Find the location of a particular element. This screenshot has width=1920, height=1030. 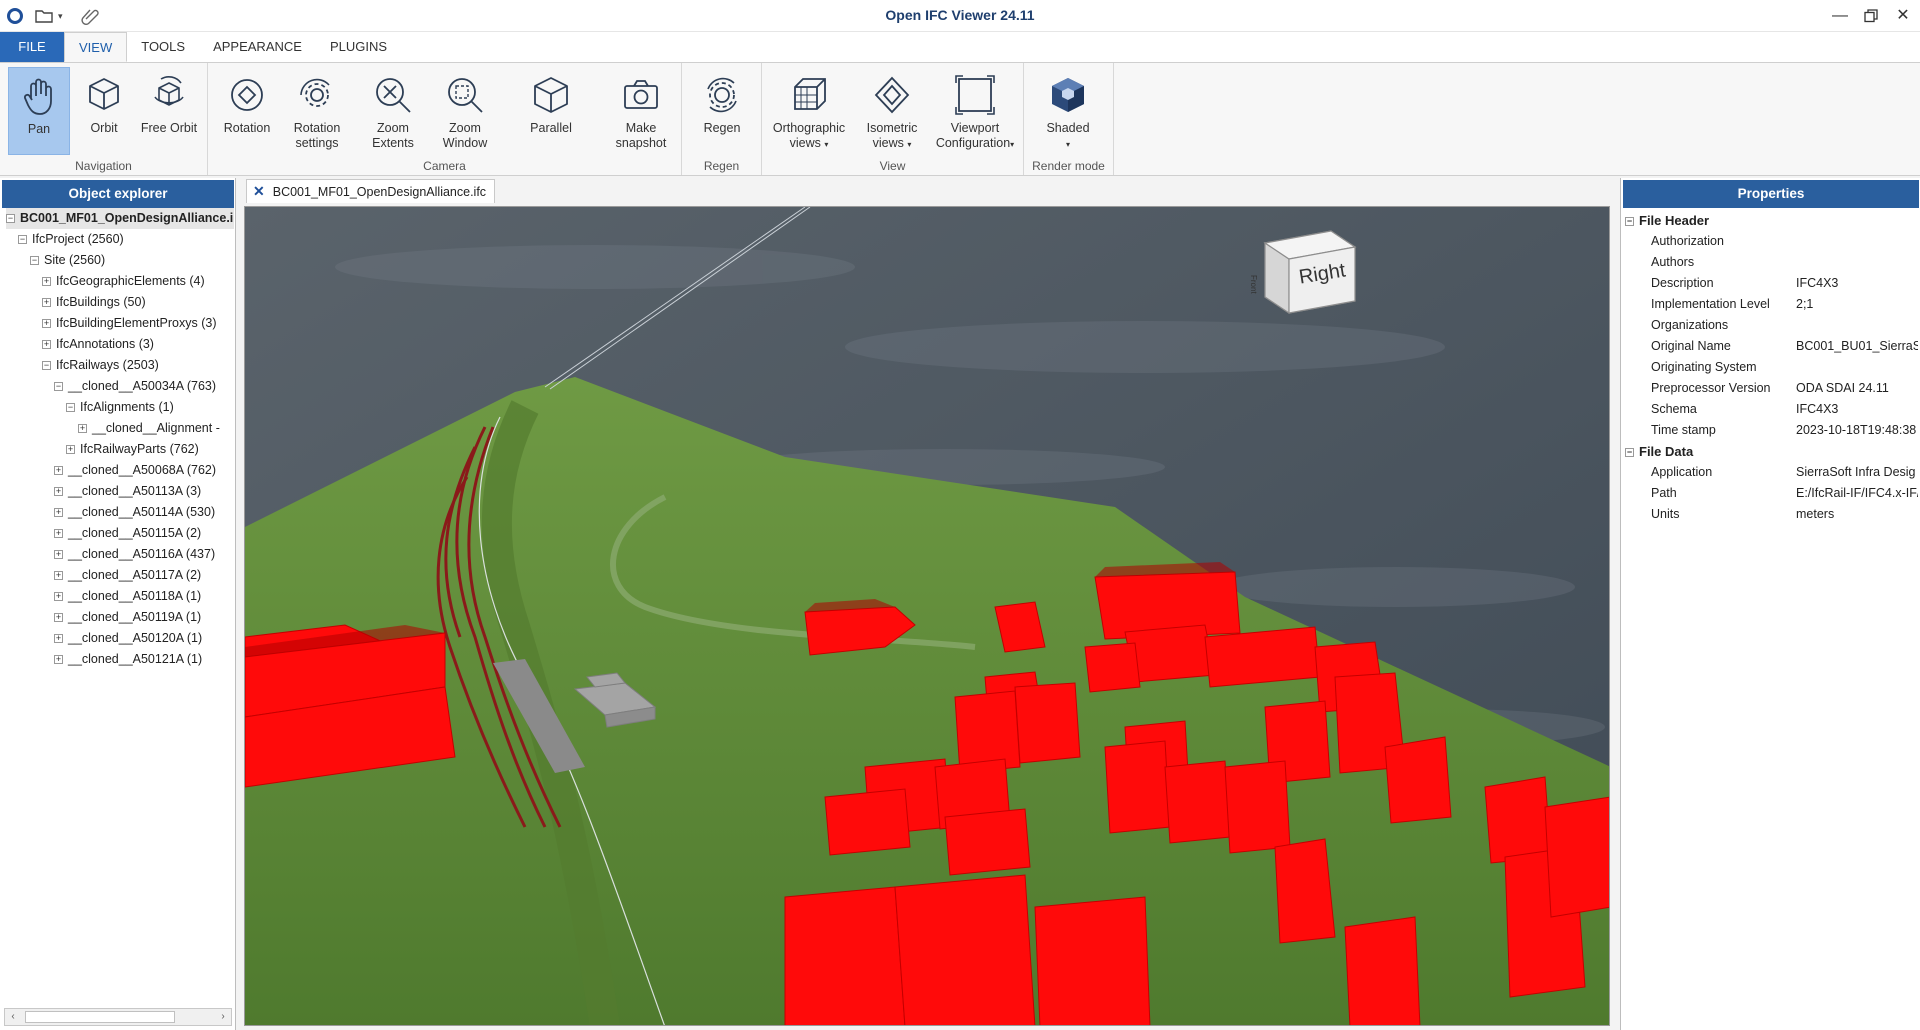

close-window-button: ✕ is located at coordinates (1903, 16).